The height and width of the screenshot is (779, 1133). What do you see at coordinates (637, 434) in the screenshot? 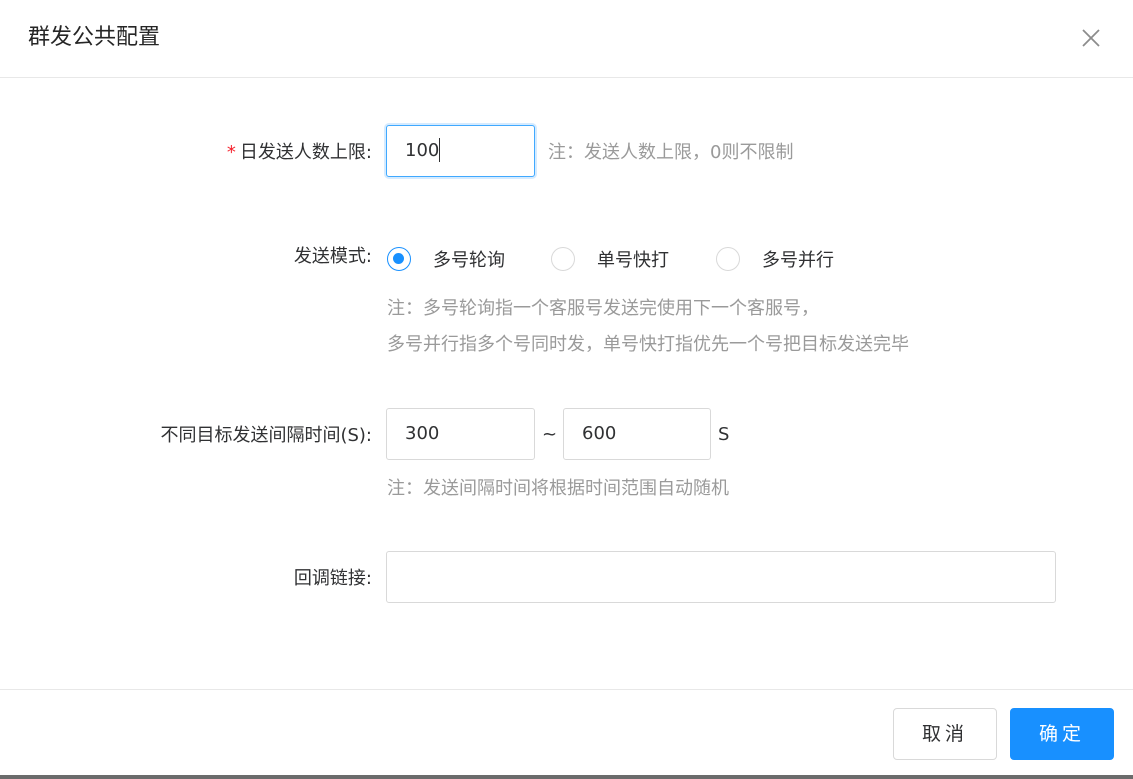
I see `interval-max-input: 600` at bounding box center [637, 434].